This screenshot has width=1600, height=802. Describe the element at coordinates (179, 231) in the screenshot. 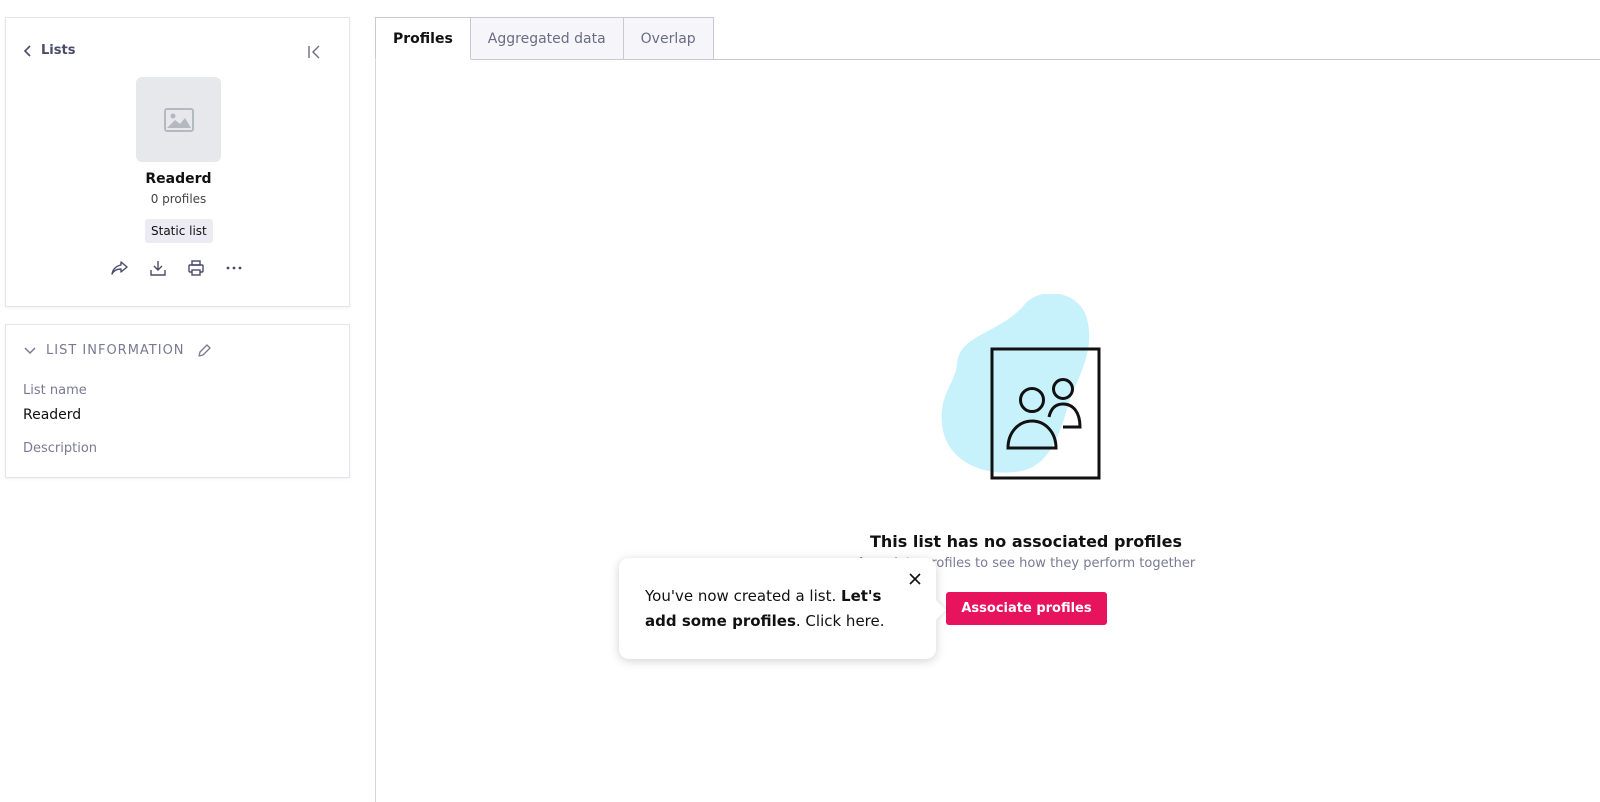

I see `list-type-badge: Static list` at that location.